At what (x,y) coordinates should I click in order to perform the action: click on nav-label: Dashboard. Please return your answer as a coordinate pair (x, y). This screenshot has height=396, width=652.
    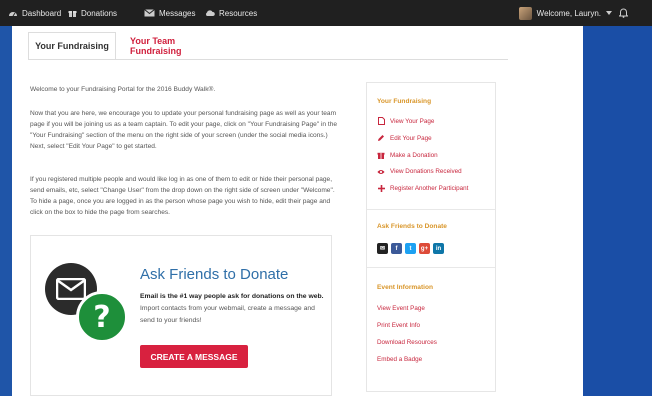
    Looking at the image, I should click on (42, 13).